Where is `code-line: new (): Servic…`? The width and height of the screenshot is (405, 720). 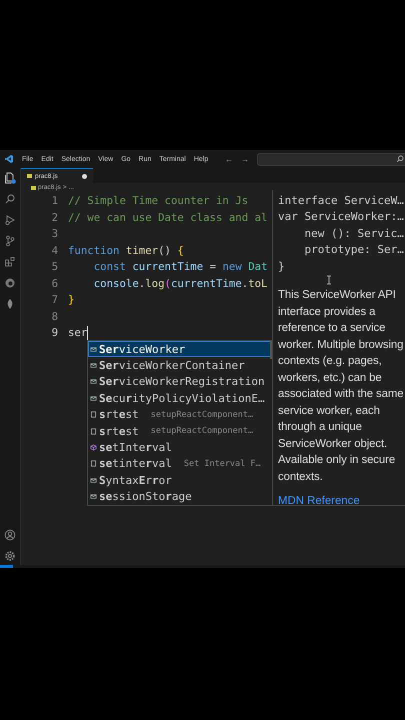 code-line: new (): Servic… is located at coordinates (354, 234).